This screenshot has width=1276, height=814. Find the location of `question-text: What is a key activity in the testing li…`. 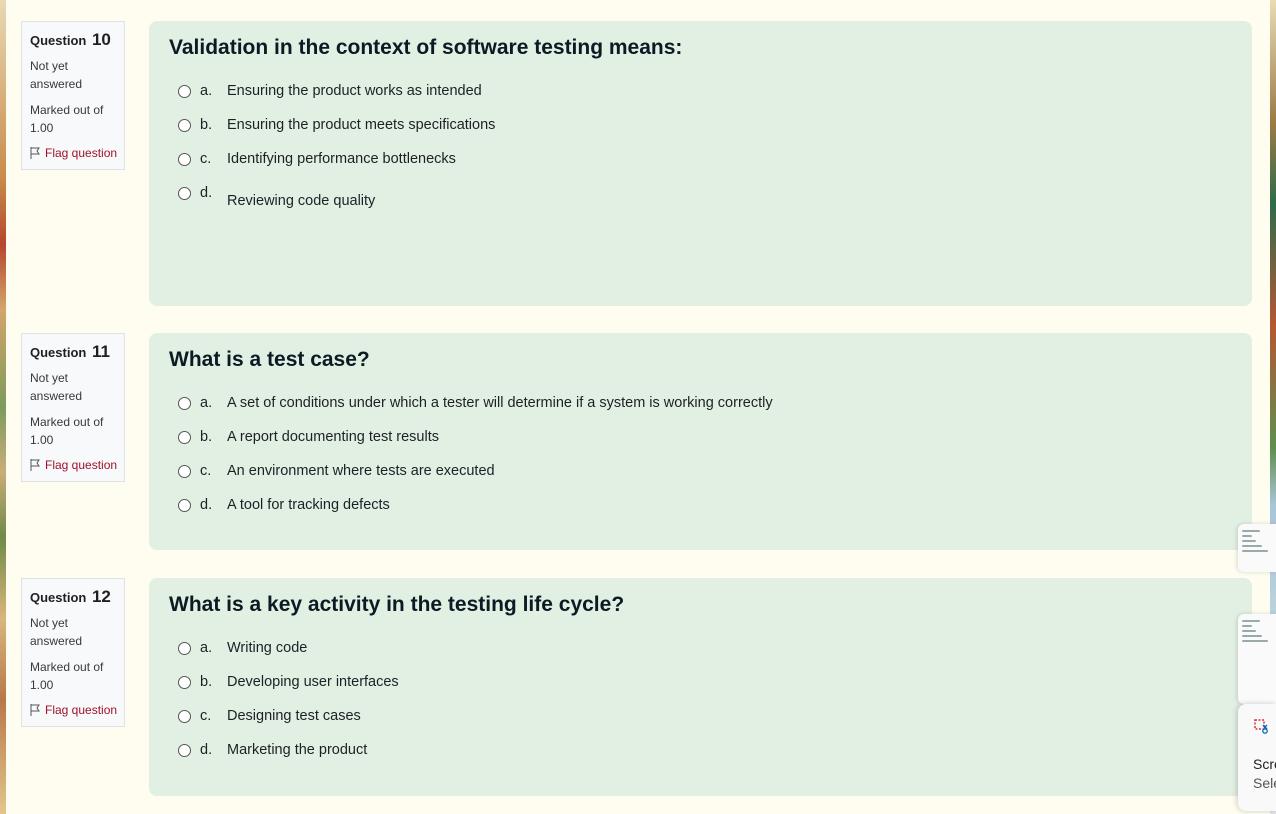

question-text: What is a key activity in the testing li… is located at coordinates (397, 604).